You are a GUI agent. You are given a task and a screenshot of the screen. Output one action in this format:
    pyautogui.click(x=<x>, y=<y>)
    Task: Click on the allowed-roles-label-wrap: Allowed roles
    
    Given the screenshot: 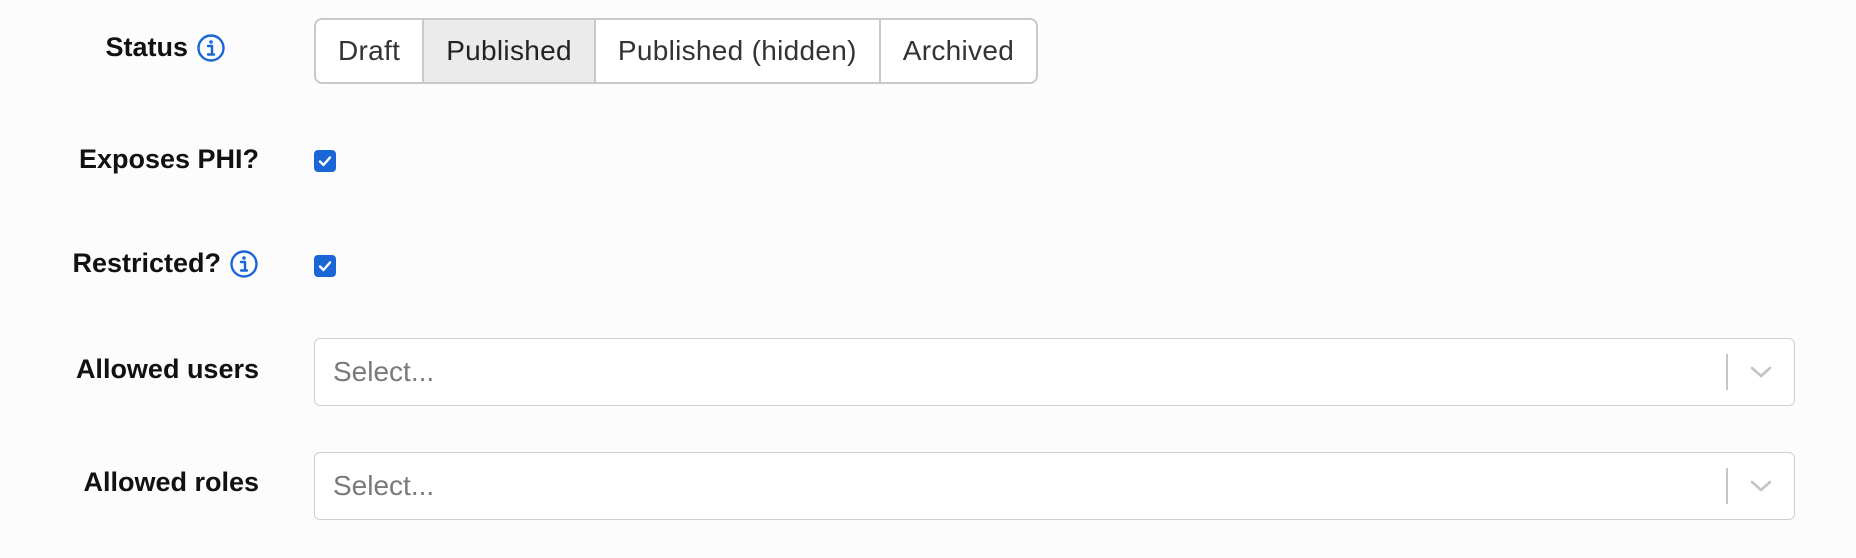 What is the action you would take?
    pyautogui.click(x=171, y=482)
    